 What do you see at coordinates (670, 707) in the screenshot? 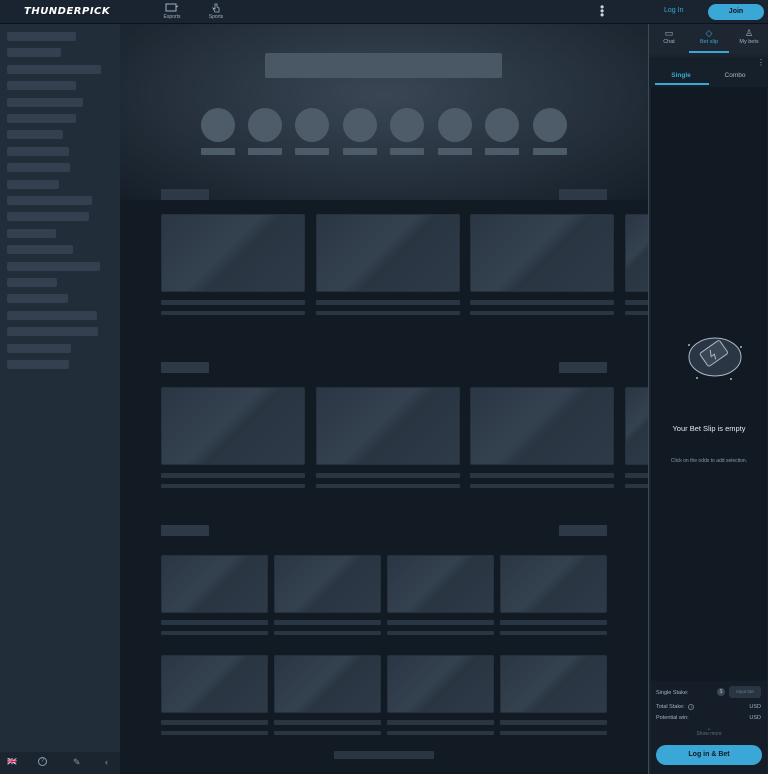
I see `total-stake-label: Total Stake:` at bounding box center [670, 707].